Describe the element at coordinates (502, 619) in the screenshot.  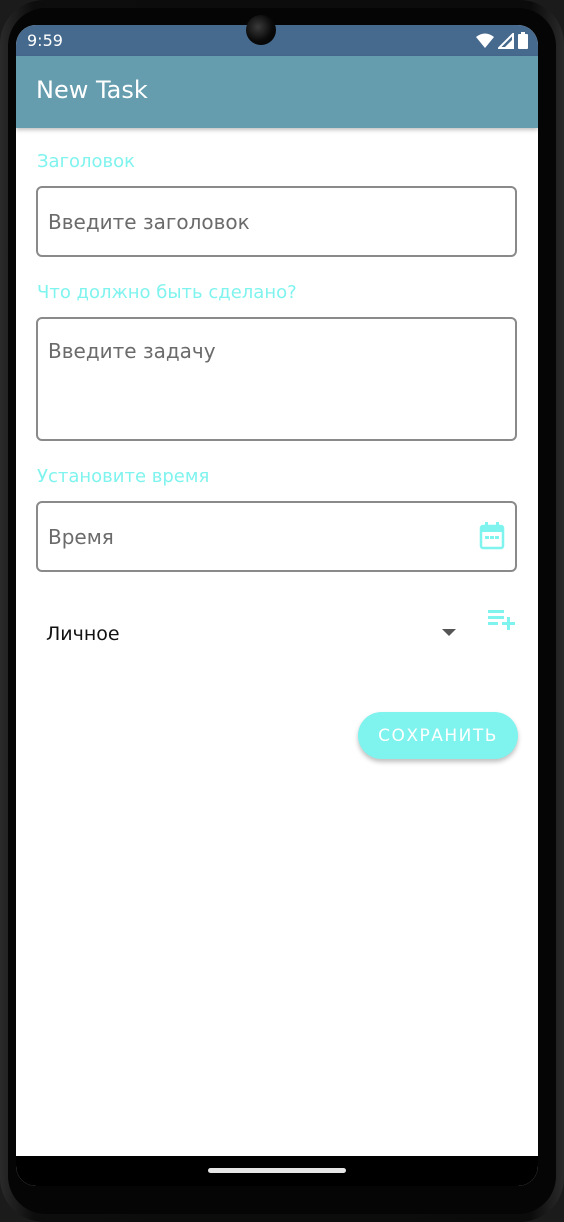
I see `playlist-add-icon` at that location.